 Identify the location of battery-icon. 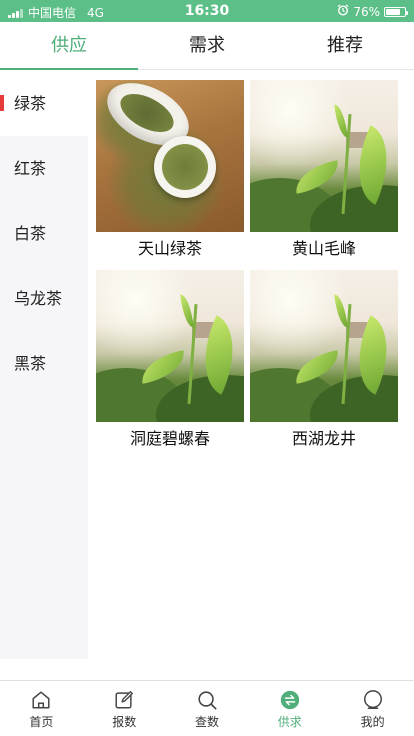
(396, 11).